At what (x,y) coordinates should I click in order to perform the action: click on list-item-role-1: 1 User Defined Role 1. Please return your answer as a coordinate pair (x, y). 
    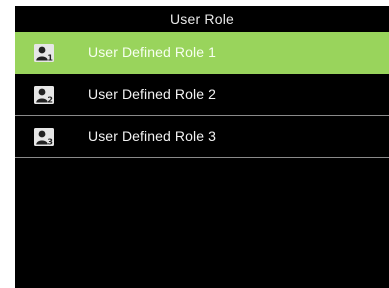
    Looking at the image, I should click on (202, 53).